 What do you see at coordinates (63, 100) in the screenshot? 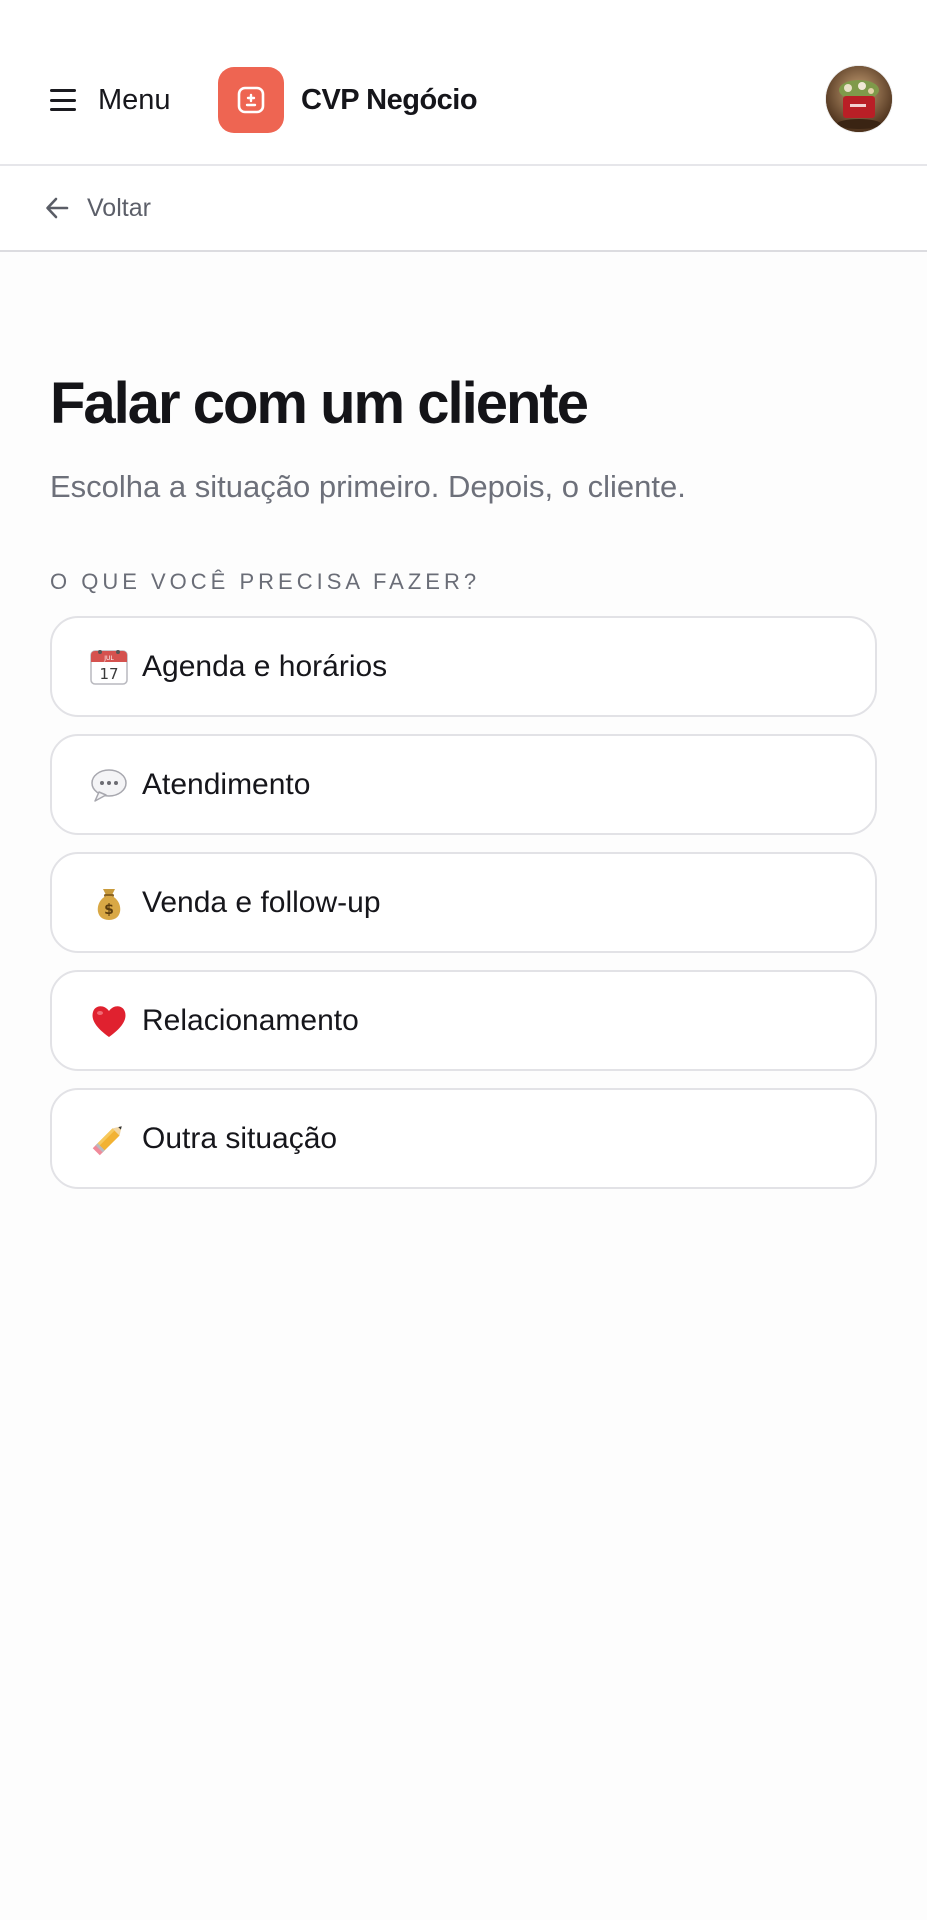
I see `hamburger-icon` at bounding box center [63, 100].